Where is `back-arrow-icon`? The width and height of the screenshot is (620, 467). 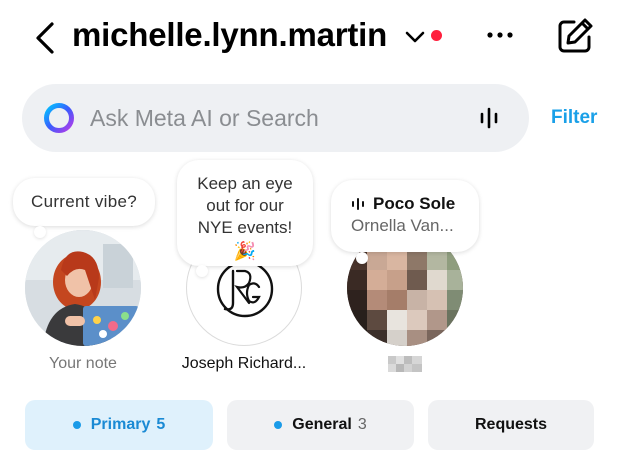 back-arrow-icon is located at coordinates (45, 38).